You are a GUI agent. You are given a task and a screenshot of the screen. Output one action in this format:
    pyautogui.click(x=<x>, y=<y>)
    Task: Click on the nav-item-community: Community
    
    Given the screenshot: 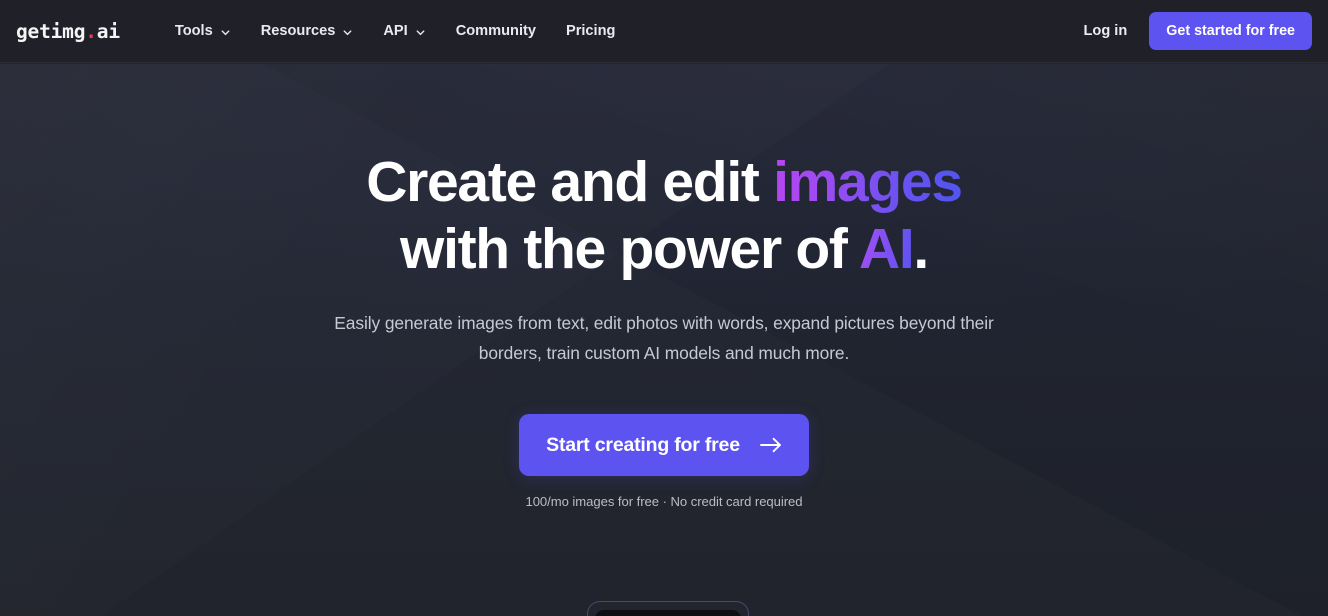 What is the action you would take?
    pyautogui.click(x=496, y=31)
    